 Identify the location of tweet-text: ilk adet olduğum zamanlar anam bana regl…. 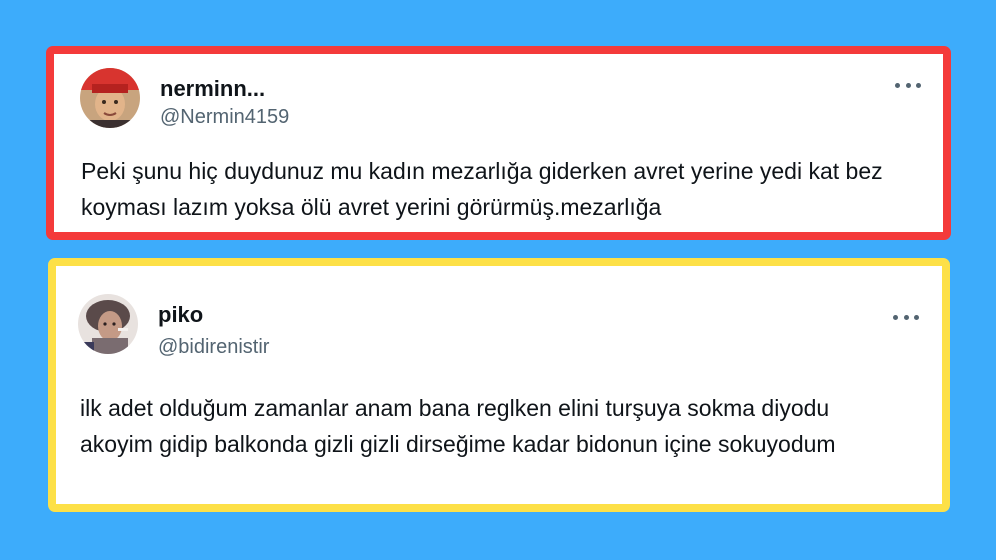
(458, 426).